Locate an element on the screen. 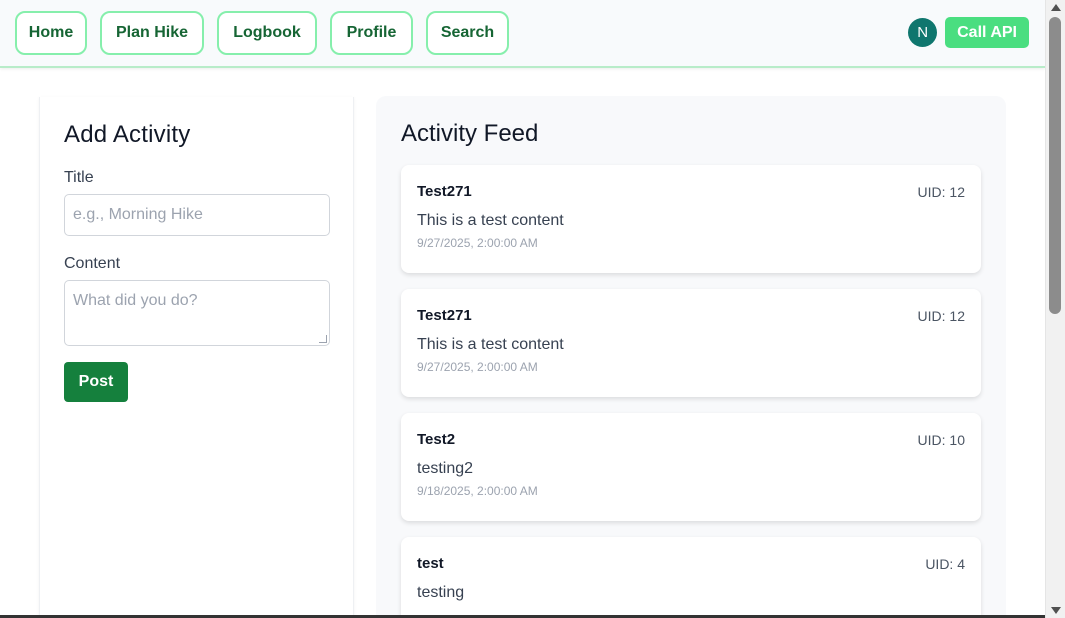 The image size is (1065, 618). content-textarea: What did you do? is located at coordinates (197, 313).